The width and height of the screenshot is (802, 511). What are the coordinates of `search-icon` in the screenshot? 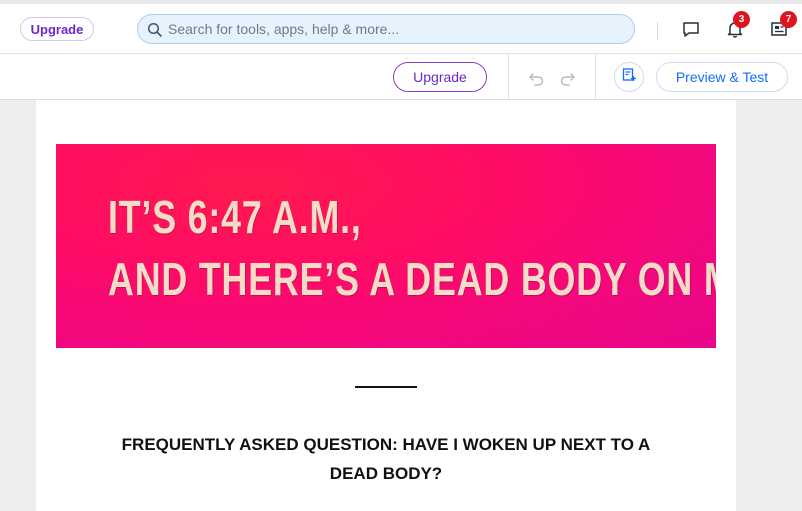 It's located at (155, 30).